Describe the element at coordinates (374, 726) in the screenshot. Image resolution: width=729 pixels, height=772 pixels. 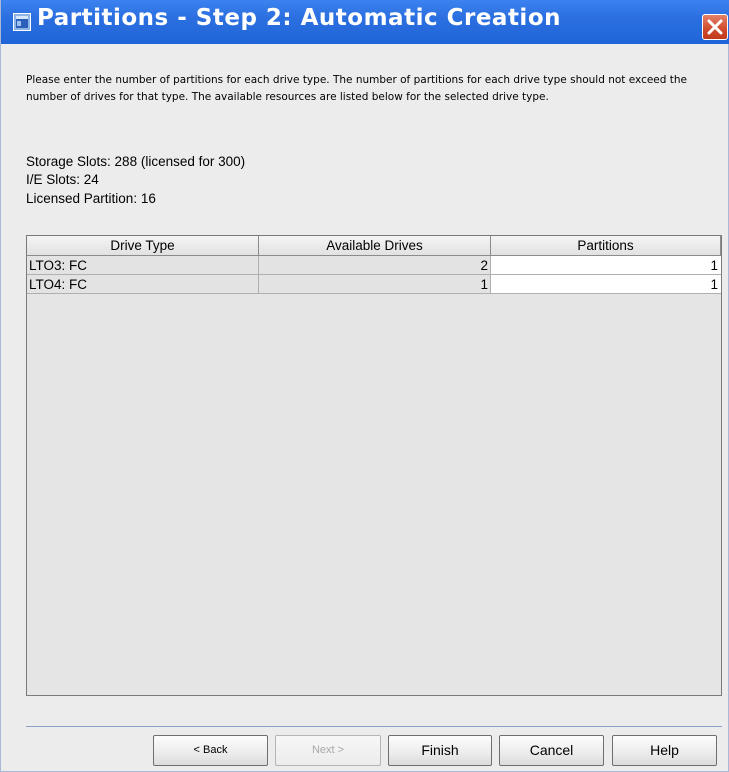
I see `button-bar-divider` at that location.